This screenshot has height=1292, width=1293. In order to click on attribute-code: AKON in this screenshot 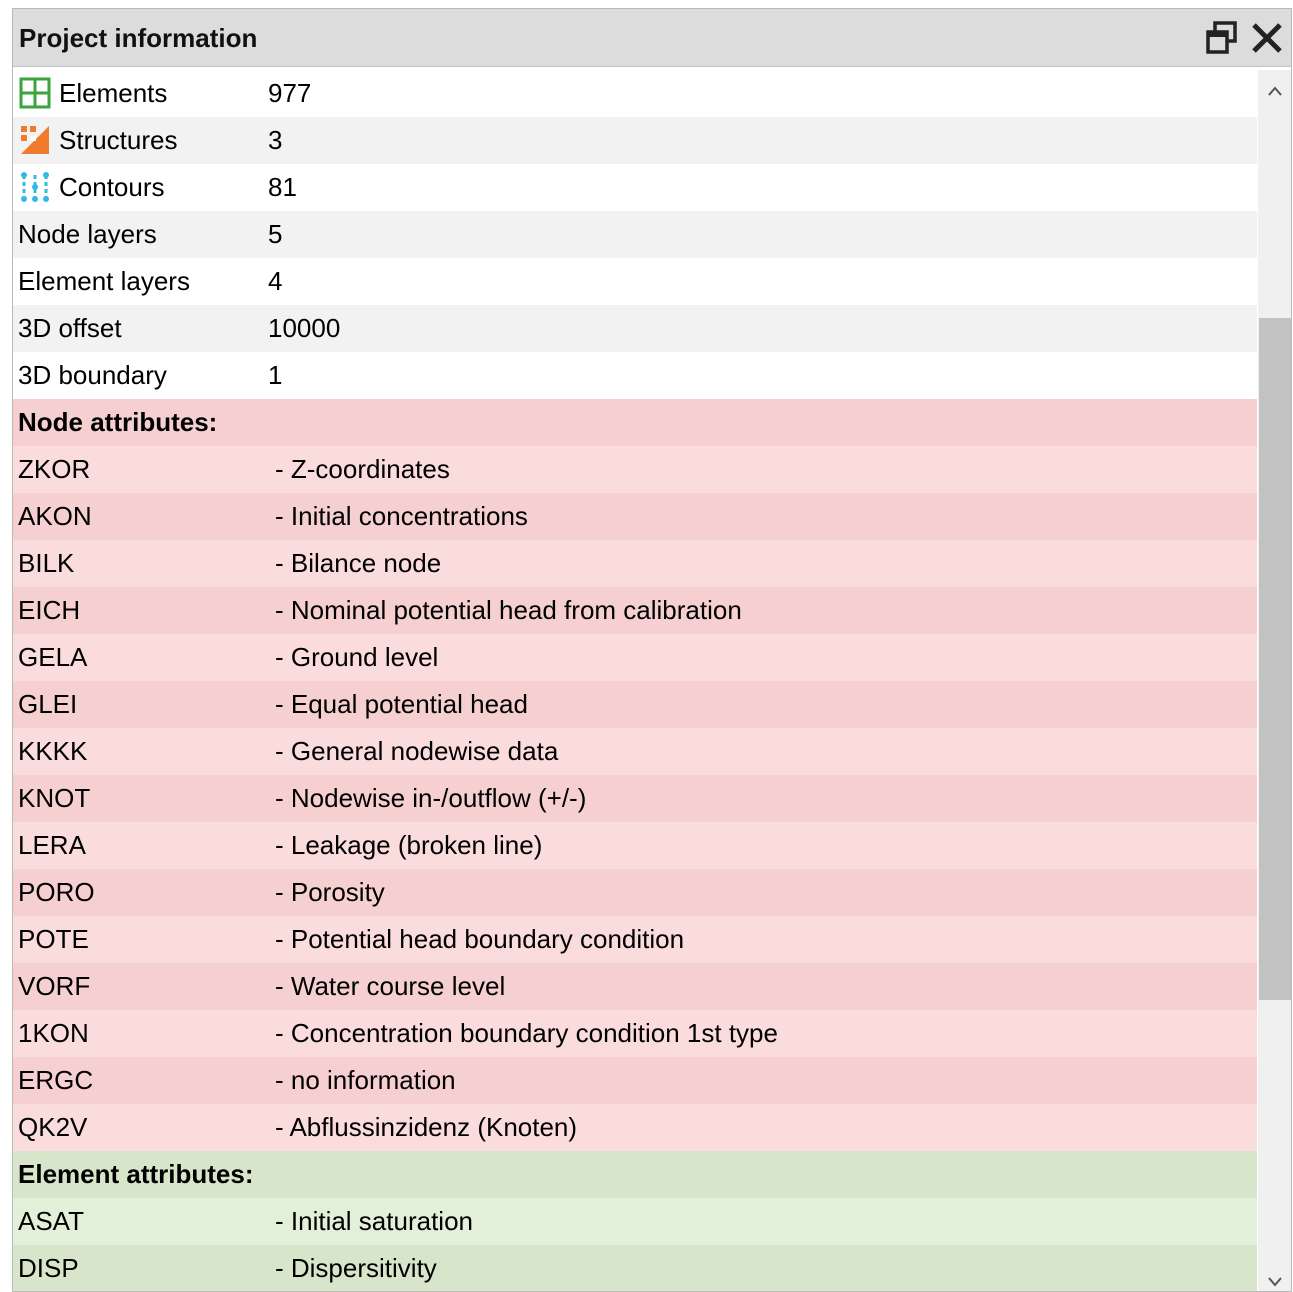, I will do `click(55, 516)`.